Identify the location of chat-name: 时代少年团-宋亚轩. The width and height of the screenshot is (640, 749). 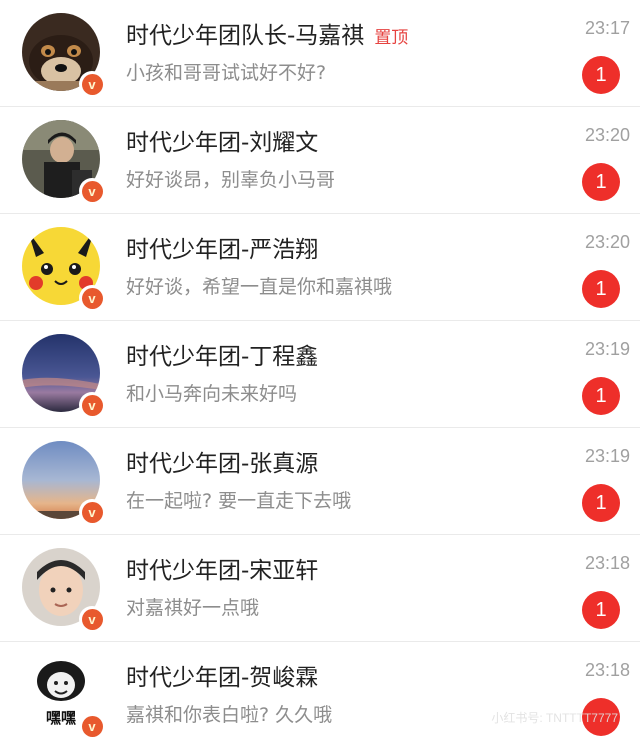
(222, 571).